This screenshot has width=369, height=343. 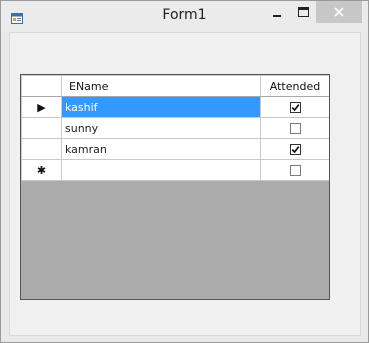 I want to click on column-header-ename: EName, so click(x=161, y=86).